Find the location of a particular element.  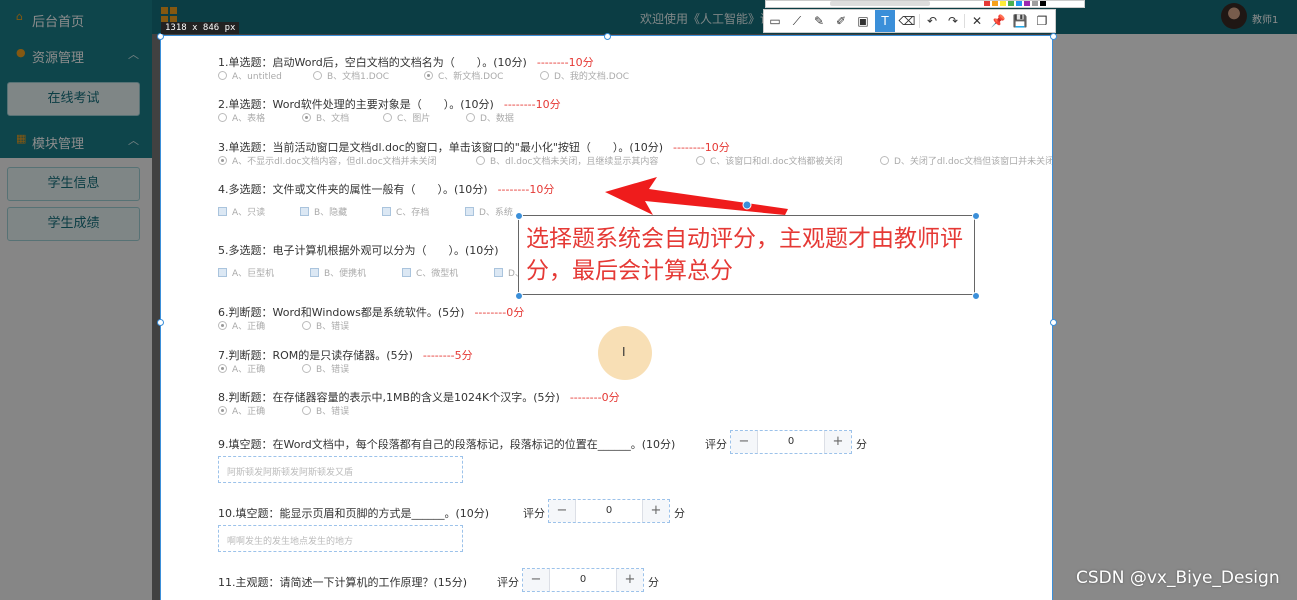

checkbox-option: A、巨型机 is located at coordinates (246, 272).